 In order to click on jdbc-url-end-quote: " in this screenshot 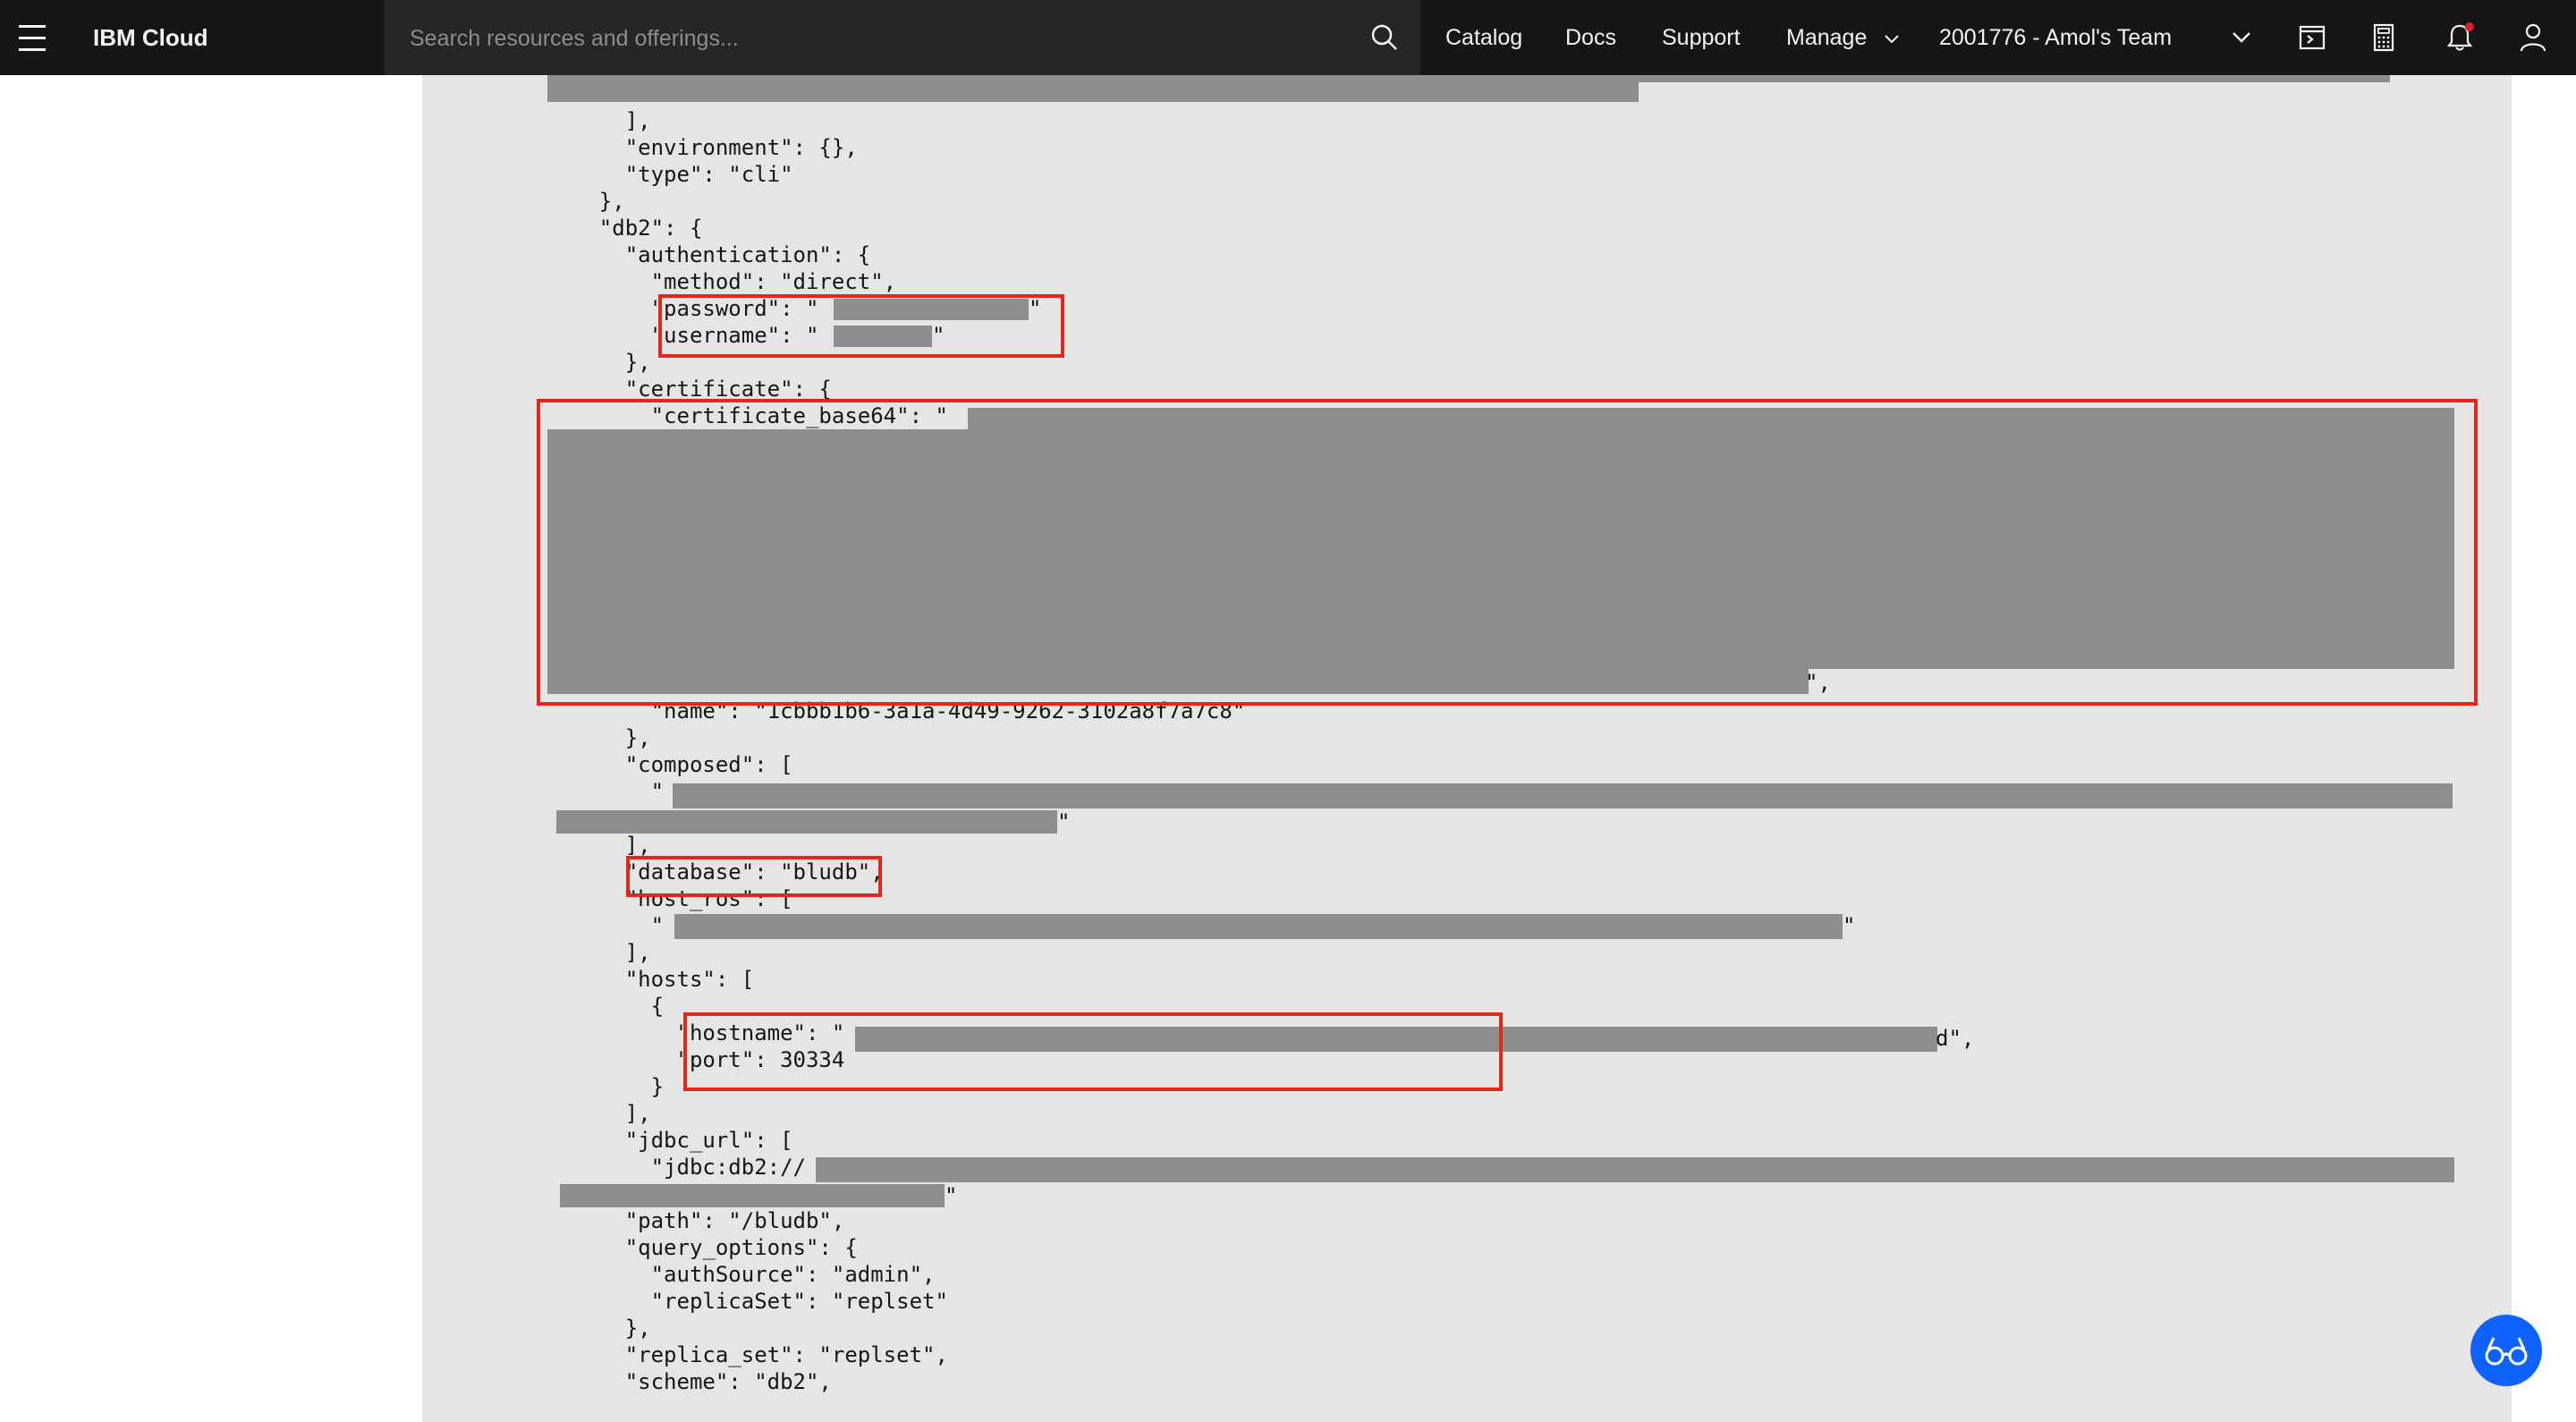, I will do `click(951, 1195)`.